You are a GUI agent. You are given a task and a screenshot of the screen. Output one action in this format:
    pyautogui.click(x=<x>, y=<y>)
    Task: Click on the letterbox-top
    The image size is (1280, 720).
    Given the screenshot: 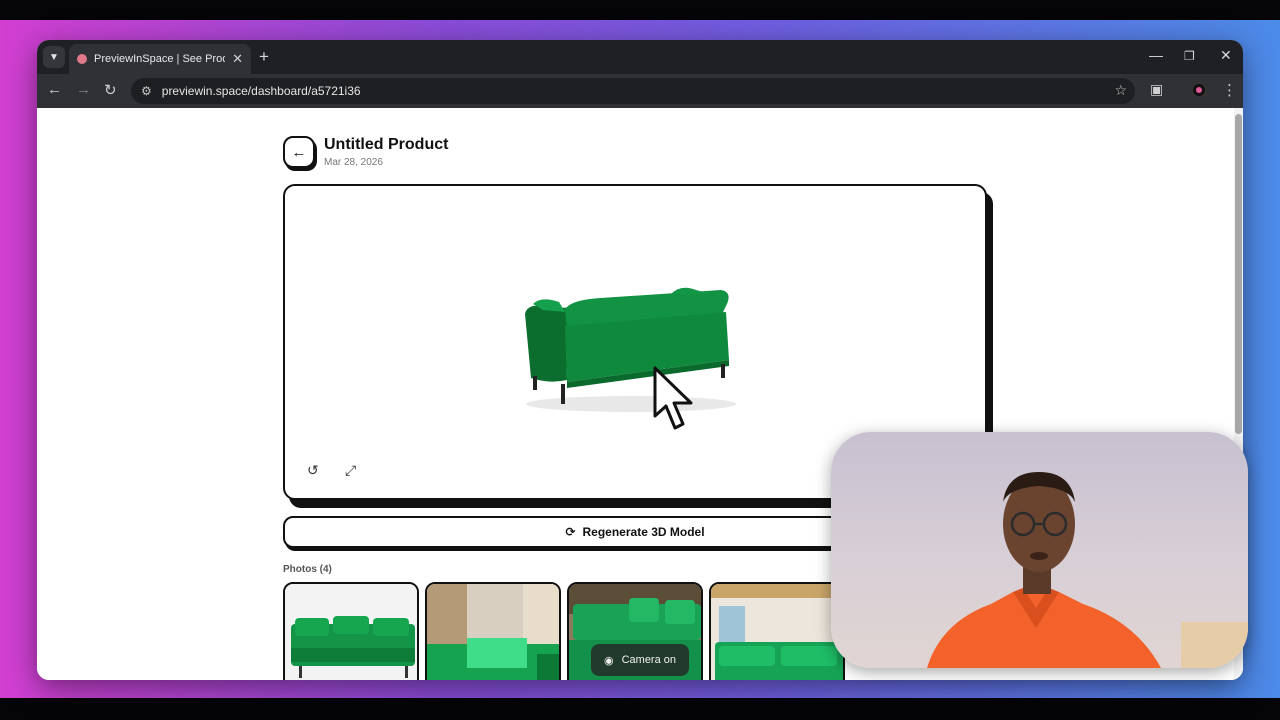 What is the action you would take?
    pyautogui.click(x=640, y=10)
    